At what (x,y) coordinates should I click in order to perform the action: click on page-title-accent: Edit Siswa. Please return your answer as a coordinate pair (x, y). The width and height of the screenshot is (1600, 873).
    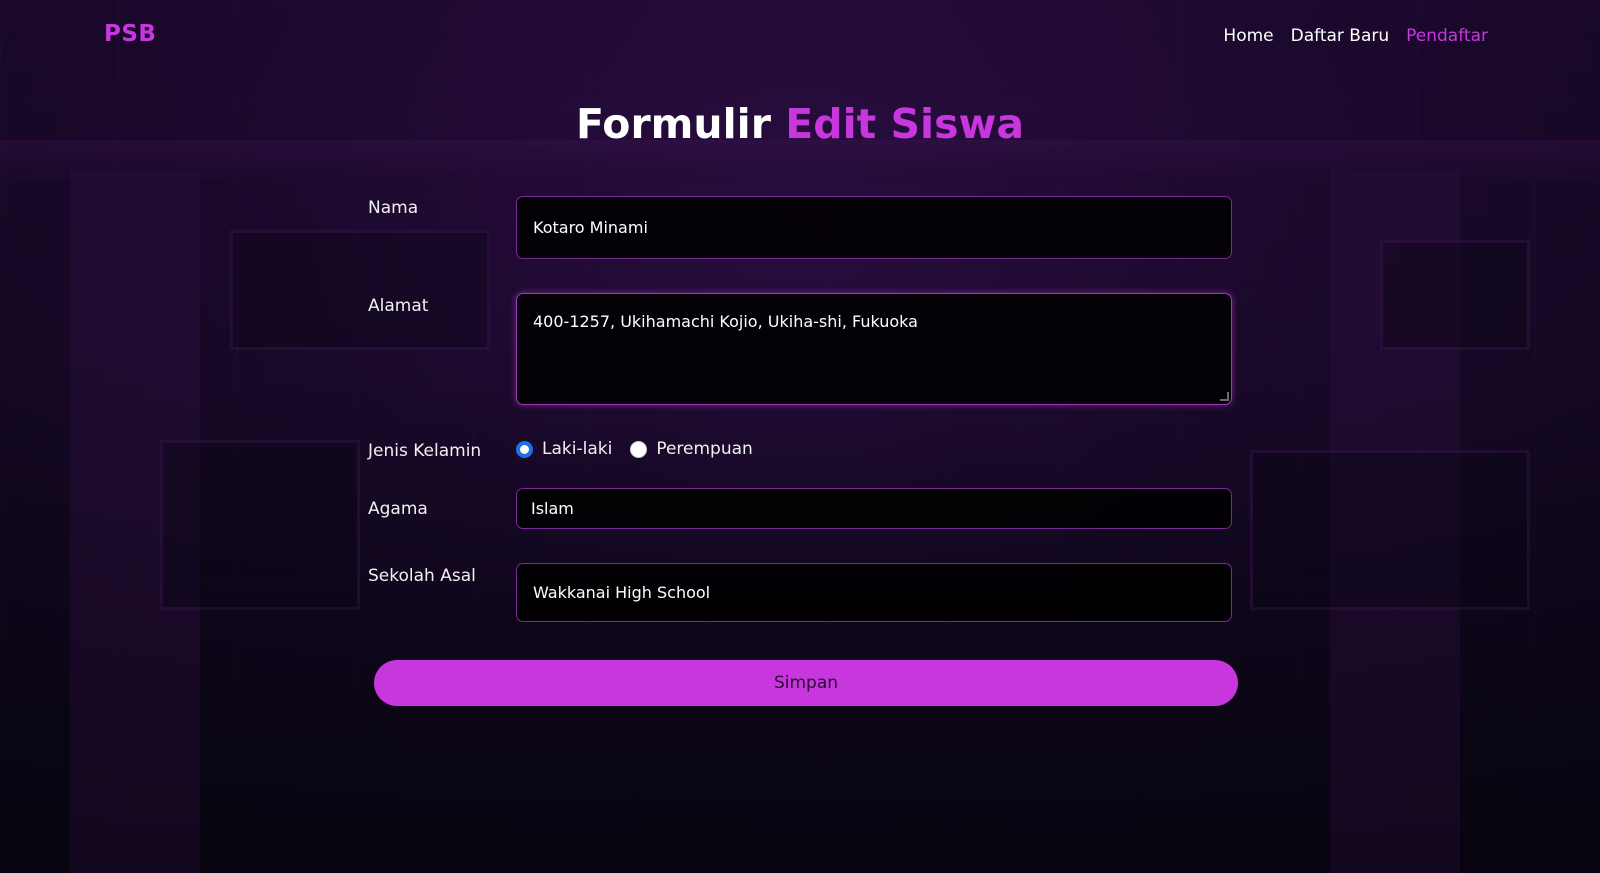
    Looking at the image, I should click on (905, 124).